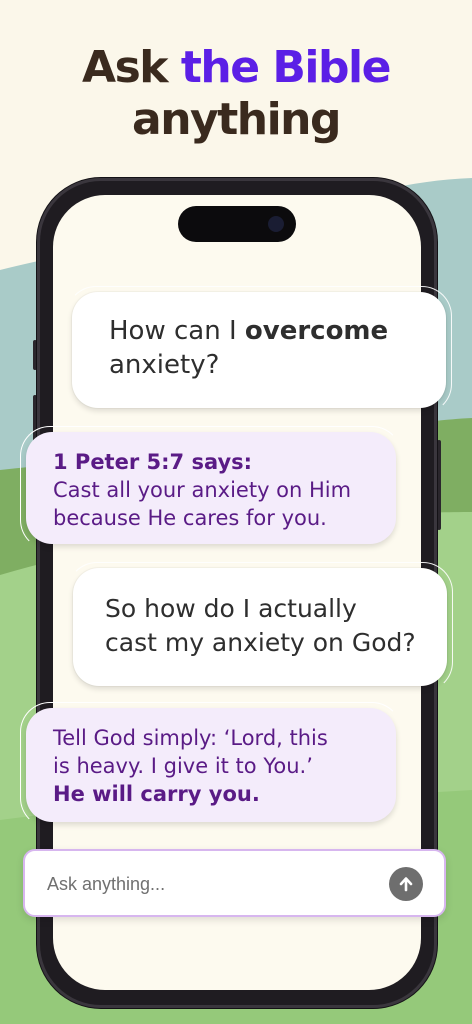 Image resolution: width=472 pixels, height=1024 pixels. What do you see at coordinates (156, 794) in the screenshot?
I see `bot-message-2-bold: He will carry you.` at bounding box center [156, 794].